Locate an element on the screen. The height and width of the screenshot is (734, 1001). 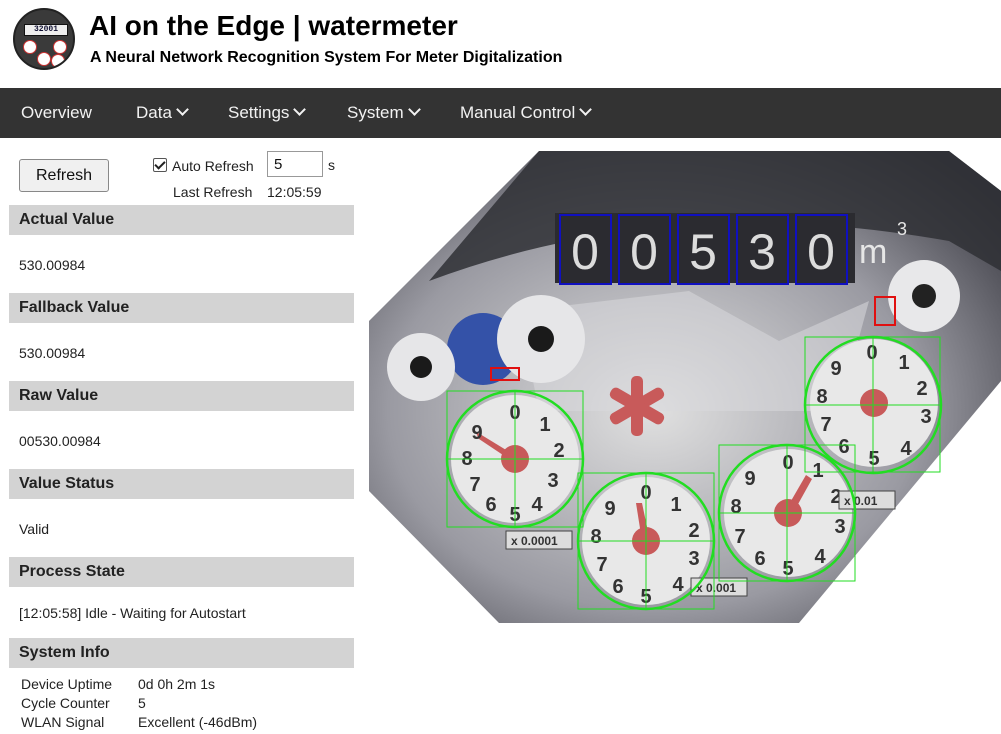
raw-value: 00530.00984 is located at coordinates (60, 441).